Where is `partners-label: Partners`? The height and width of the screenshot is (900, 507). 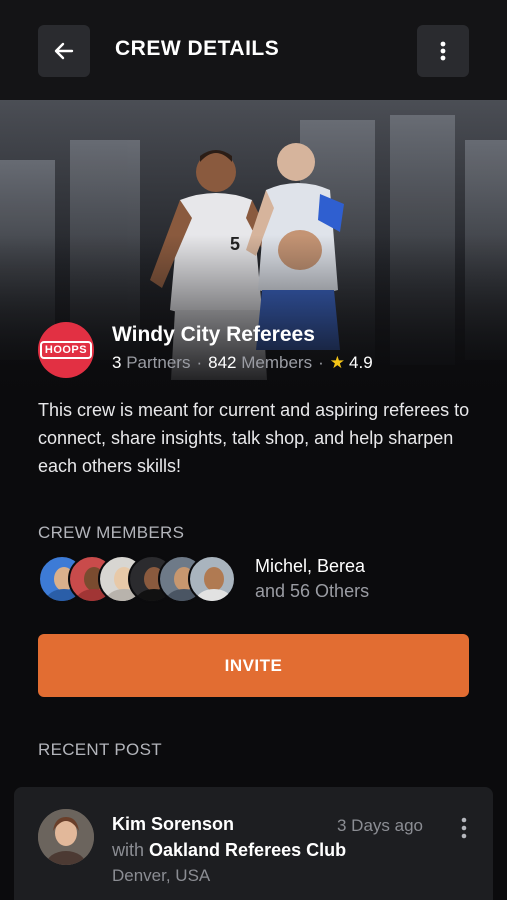
partners-label: Partners is located at coordinates (158, 362).